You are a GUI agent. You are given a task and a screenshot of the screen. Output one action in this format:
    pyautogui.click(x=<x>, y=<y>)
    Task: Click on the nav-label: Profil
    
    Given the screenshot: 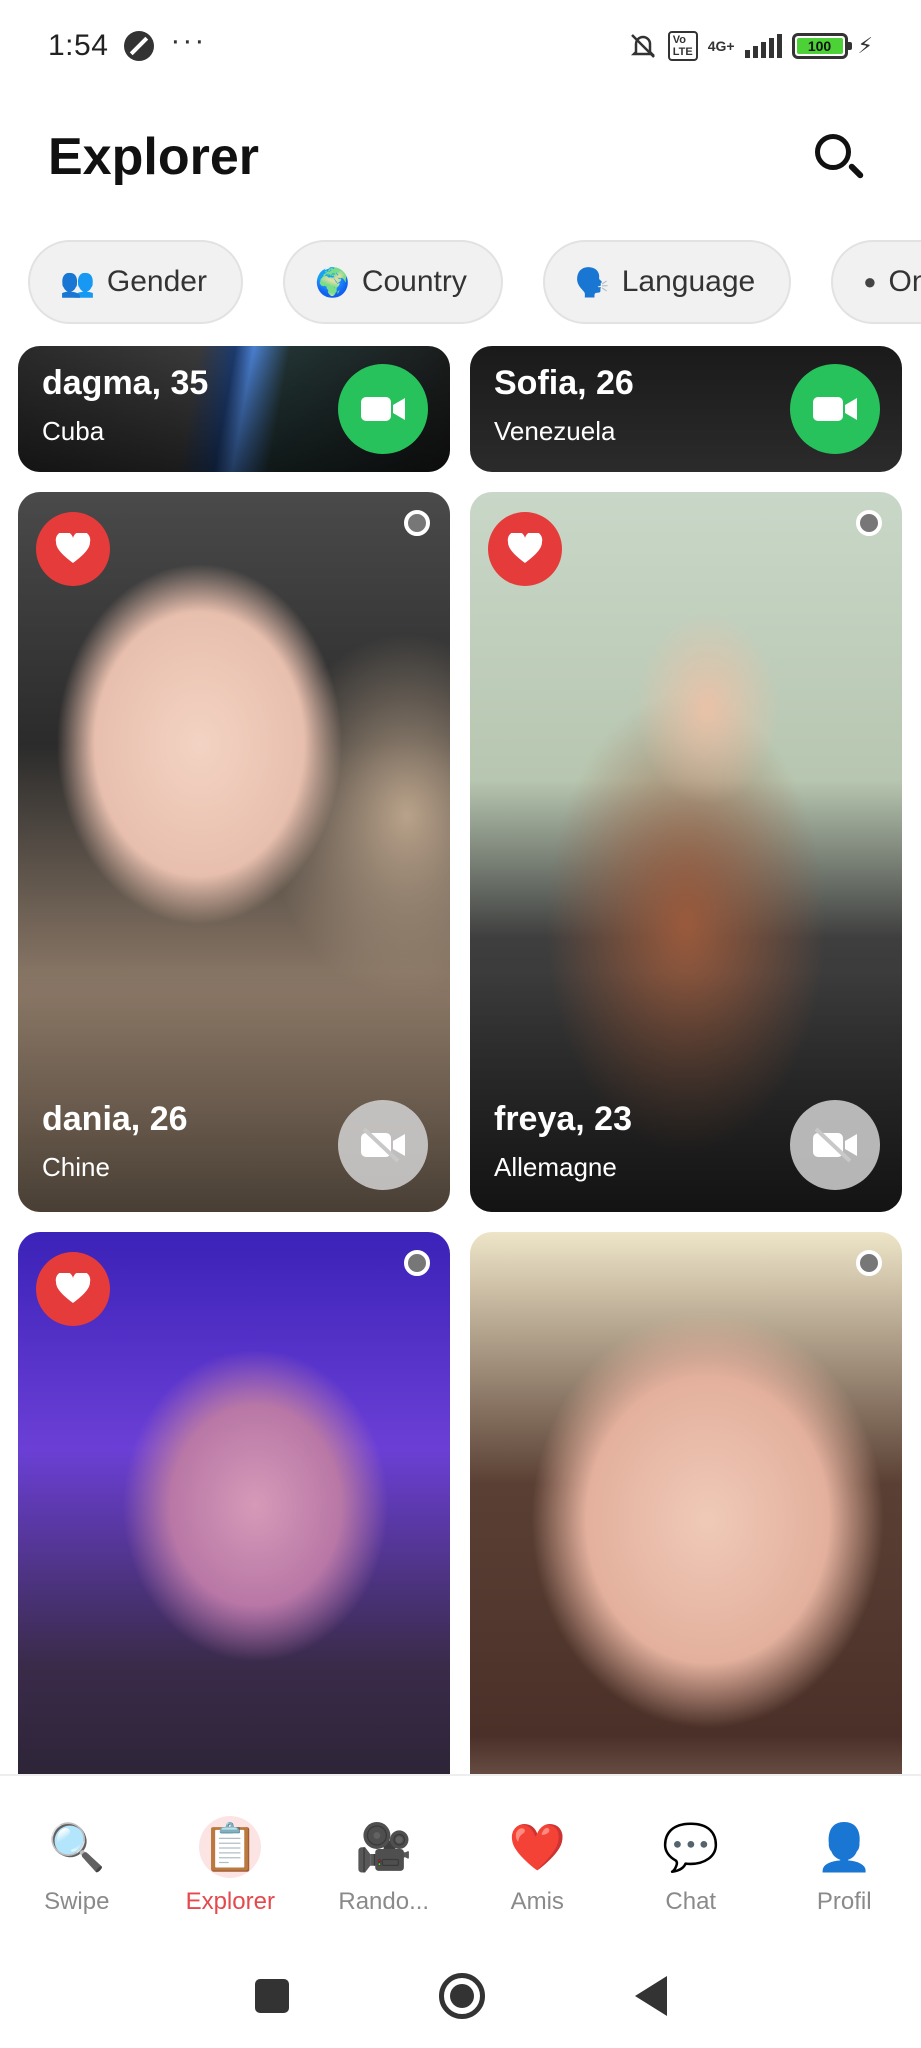 What is the action you would take?
    pyautogui.click(x=844, y=1901)
    